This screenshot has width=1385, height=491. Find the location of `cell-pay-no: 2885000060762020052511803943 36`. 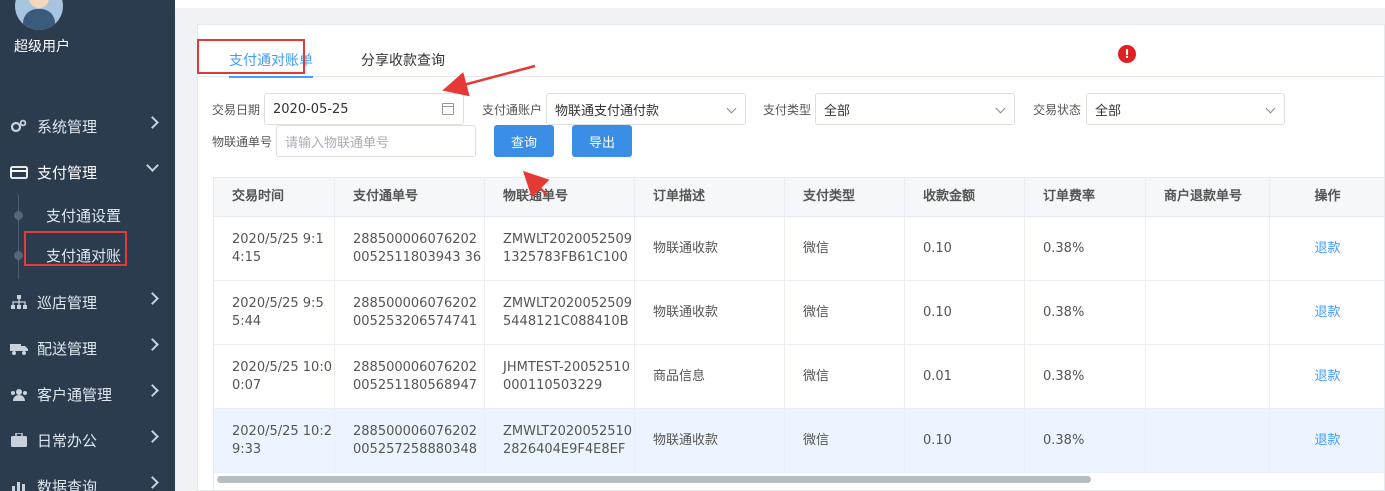

cell-pay-no: 2885000060762020052511803943 36 is located at coordinates (410, 248).